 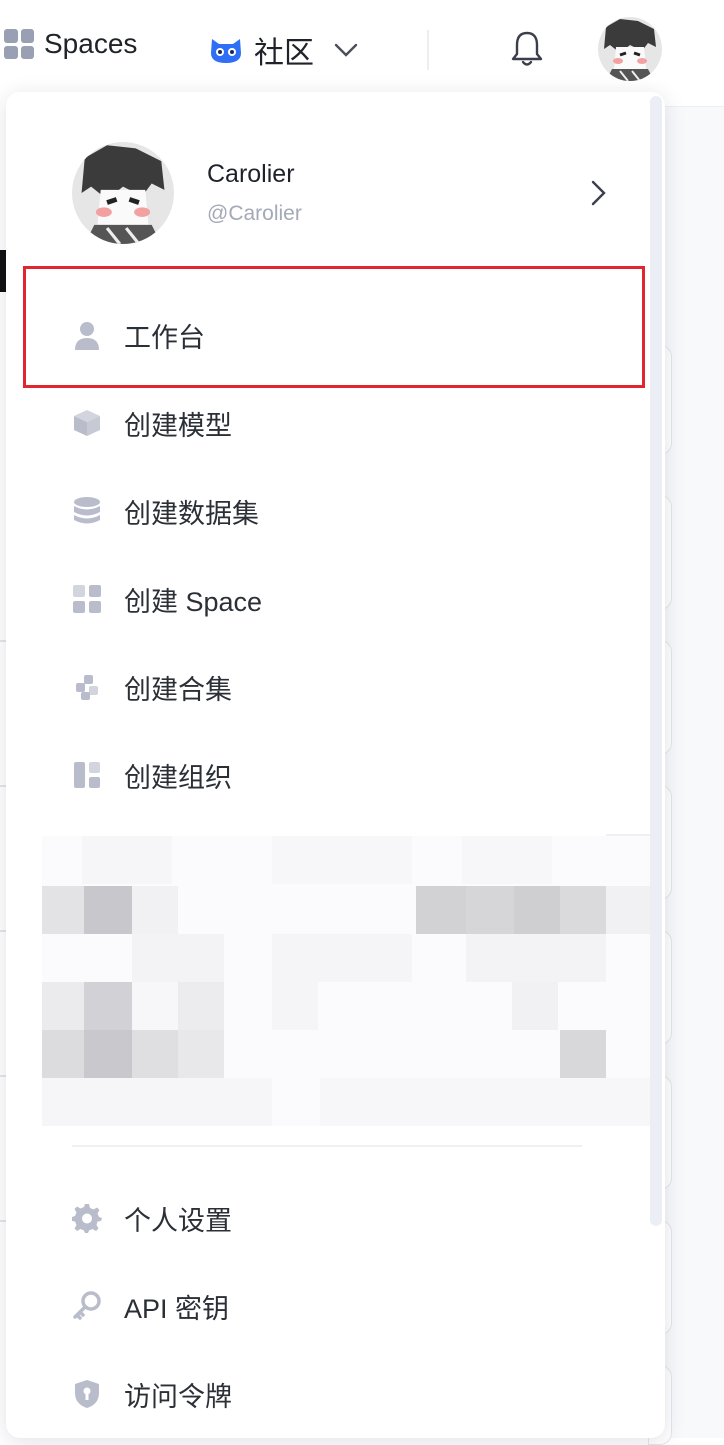 I want to click on gear-icon, so click(x=87, y=1218).